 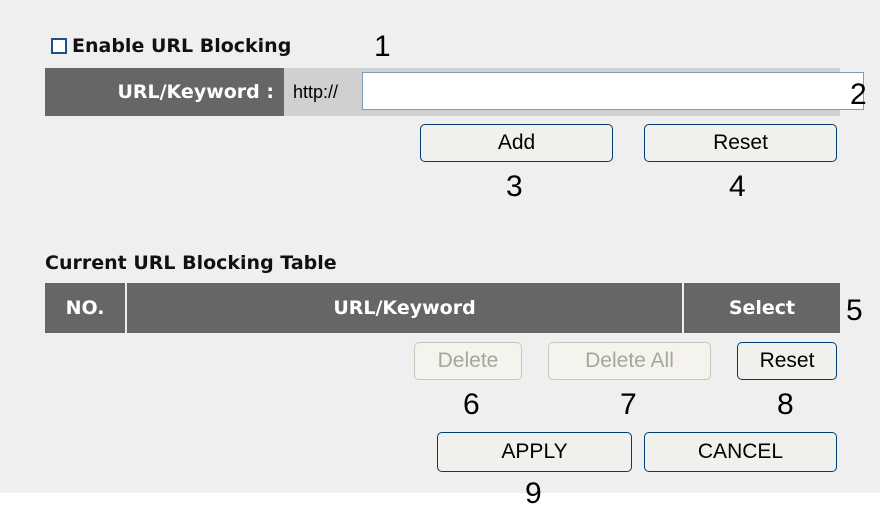 I want to click on marker-4: 4, so click(x=737, y=186).